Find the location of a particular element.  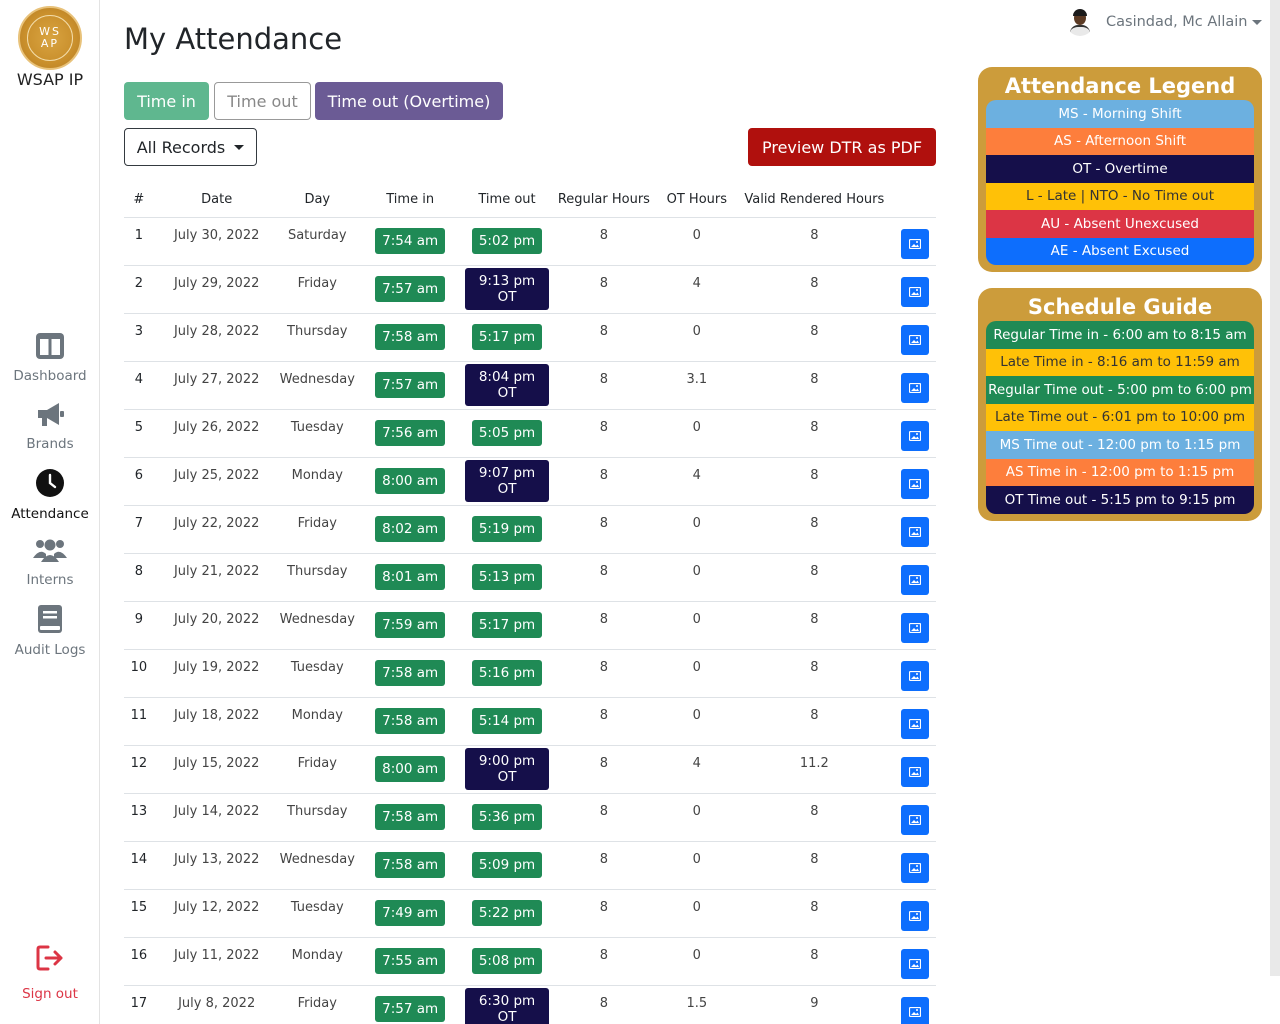

legend-item: AS - Afternoon Shift is located at coordinates (1120, 141).